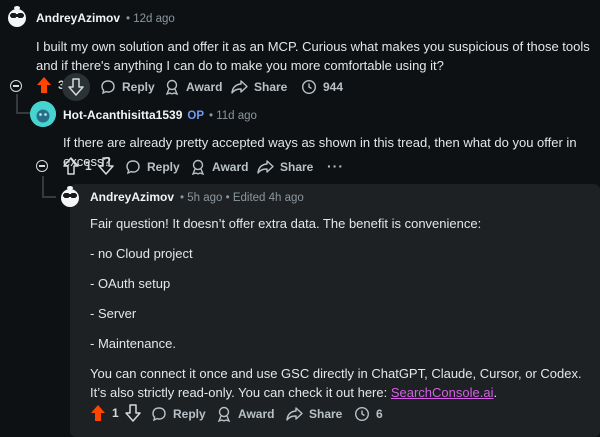 The image size is (600, 437). Describe the element at coordinates (379, 414) in the screenshot. I see `views-label: 6` at that location.